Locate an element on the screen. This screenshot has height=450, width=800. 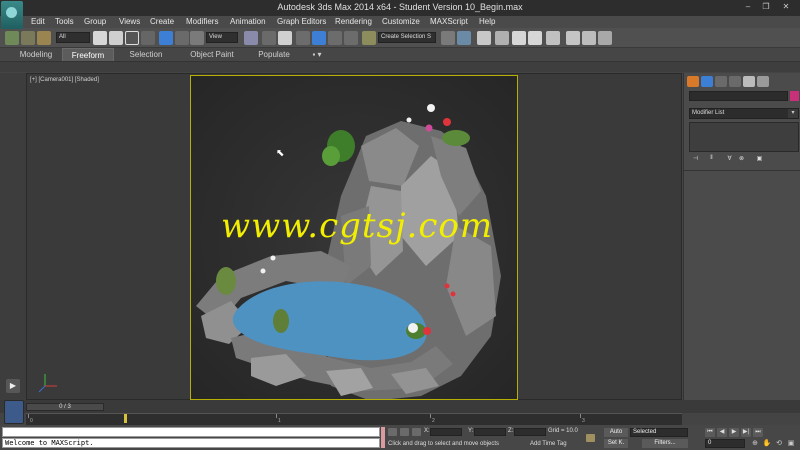
reference-coordinate-dropdown: View is located at coordinates (222, 37).